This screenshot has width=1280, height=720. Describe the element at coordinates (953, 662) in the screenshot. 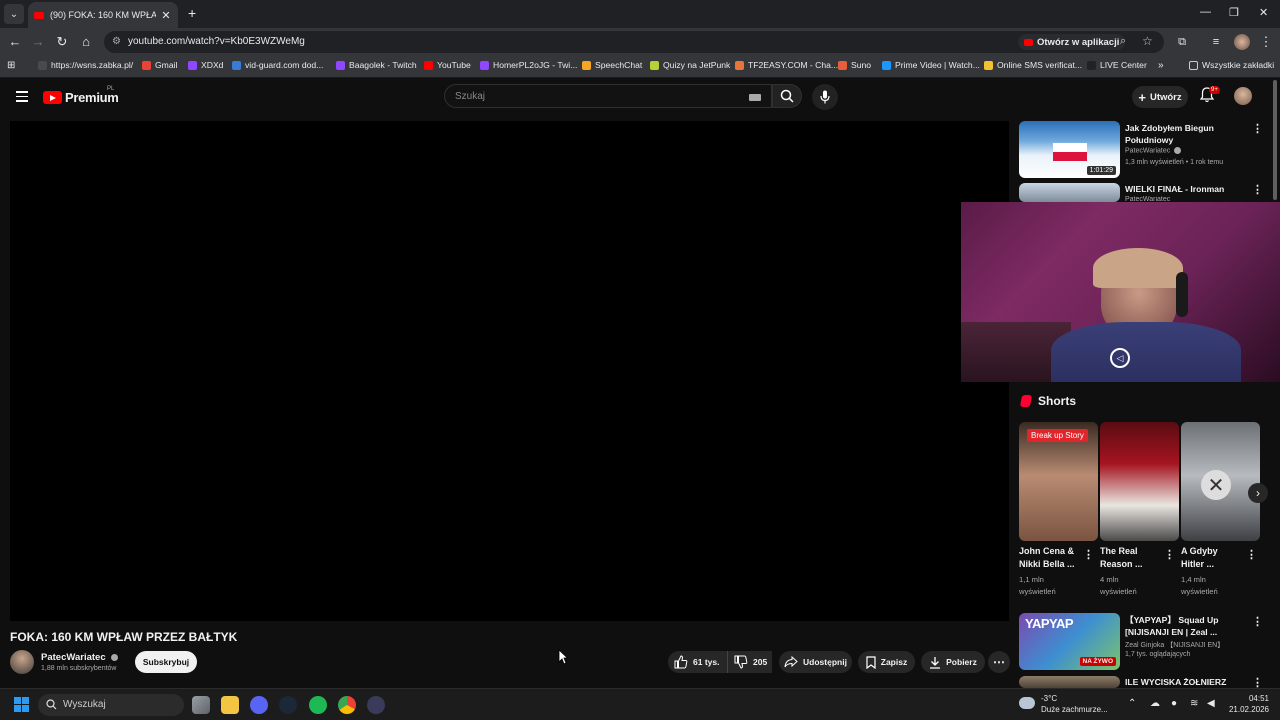

I see `download-button: Pobierz` at that location.